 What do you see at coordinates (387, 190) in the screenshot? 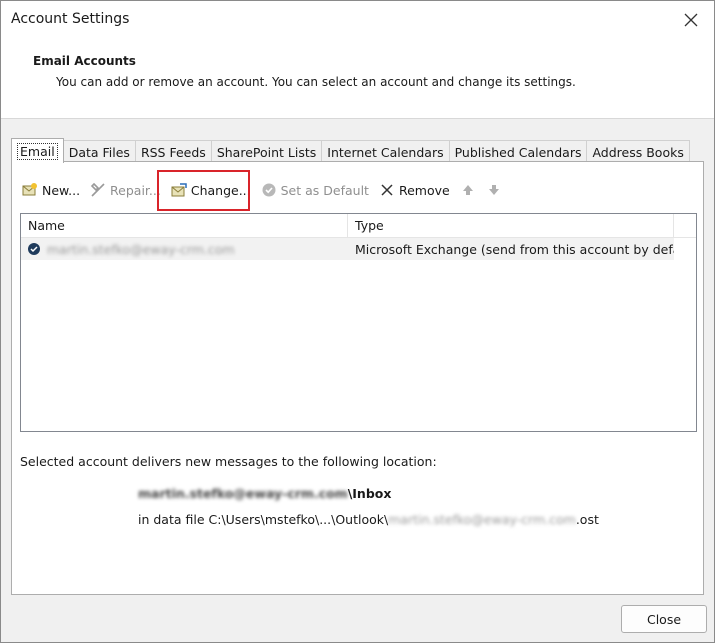
I see `remove-x-icon` at bounding box center [387, 190].